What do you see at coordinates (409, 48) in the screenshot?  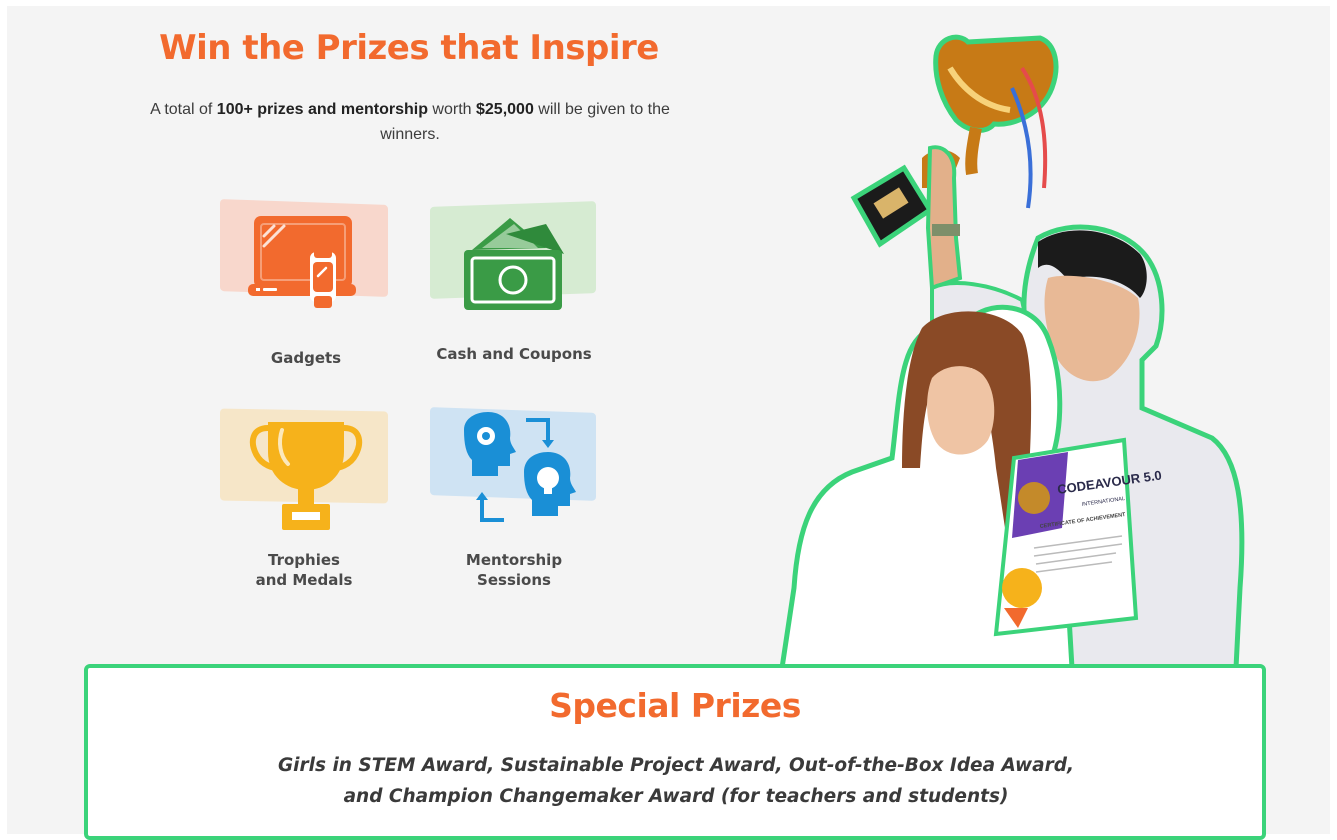 I see `section-heading: Win the Prizes that Inspire` at bounding box center [409, 48].